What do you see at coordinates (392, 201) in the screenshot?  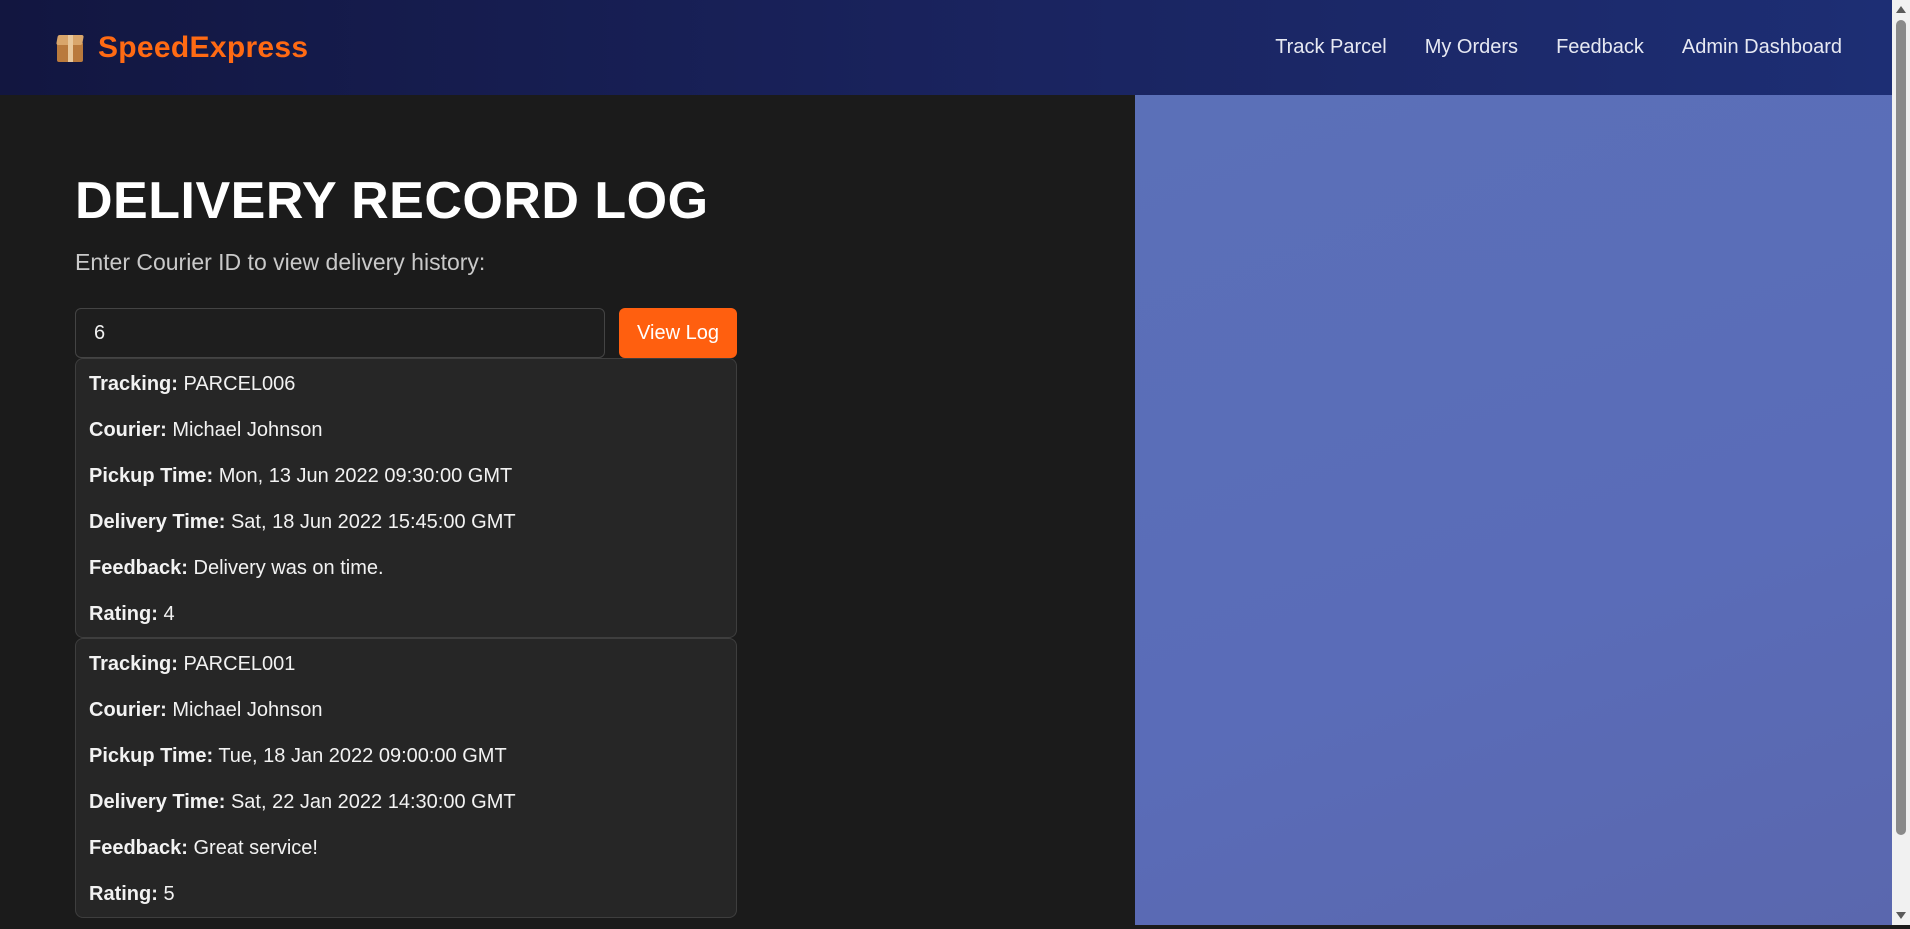 I see `page-title: DELIVERY RECORD LOG` at bounding box center [392, 201].